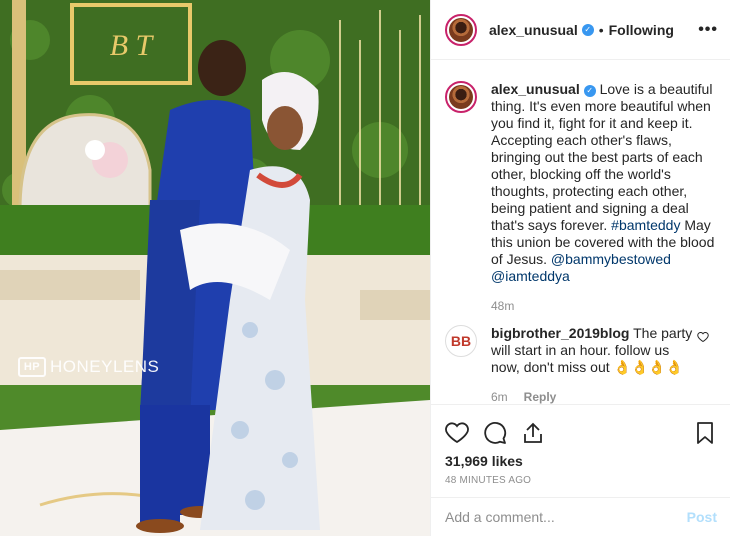  I want to click on hashtag-link: #bamteddy, so click(645, 225).